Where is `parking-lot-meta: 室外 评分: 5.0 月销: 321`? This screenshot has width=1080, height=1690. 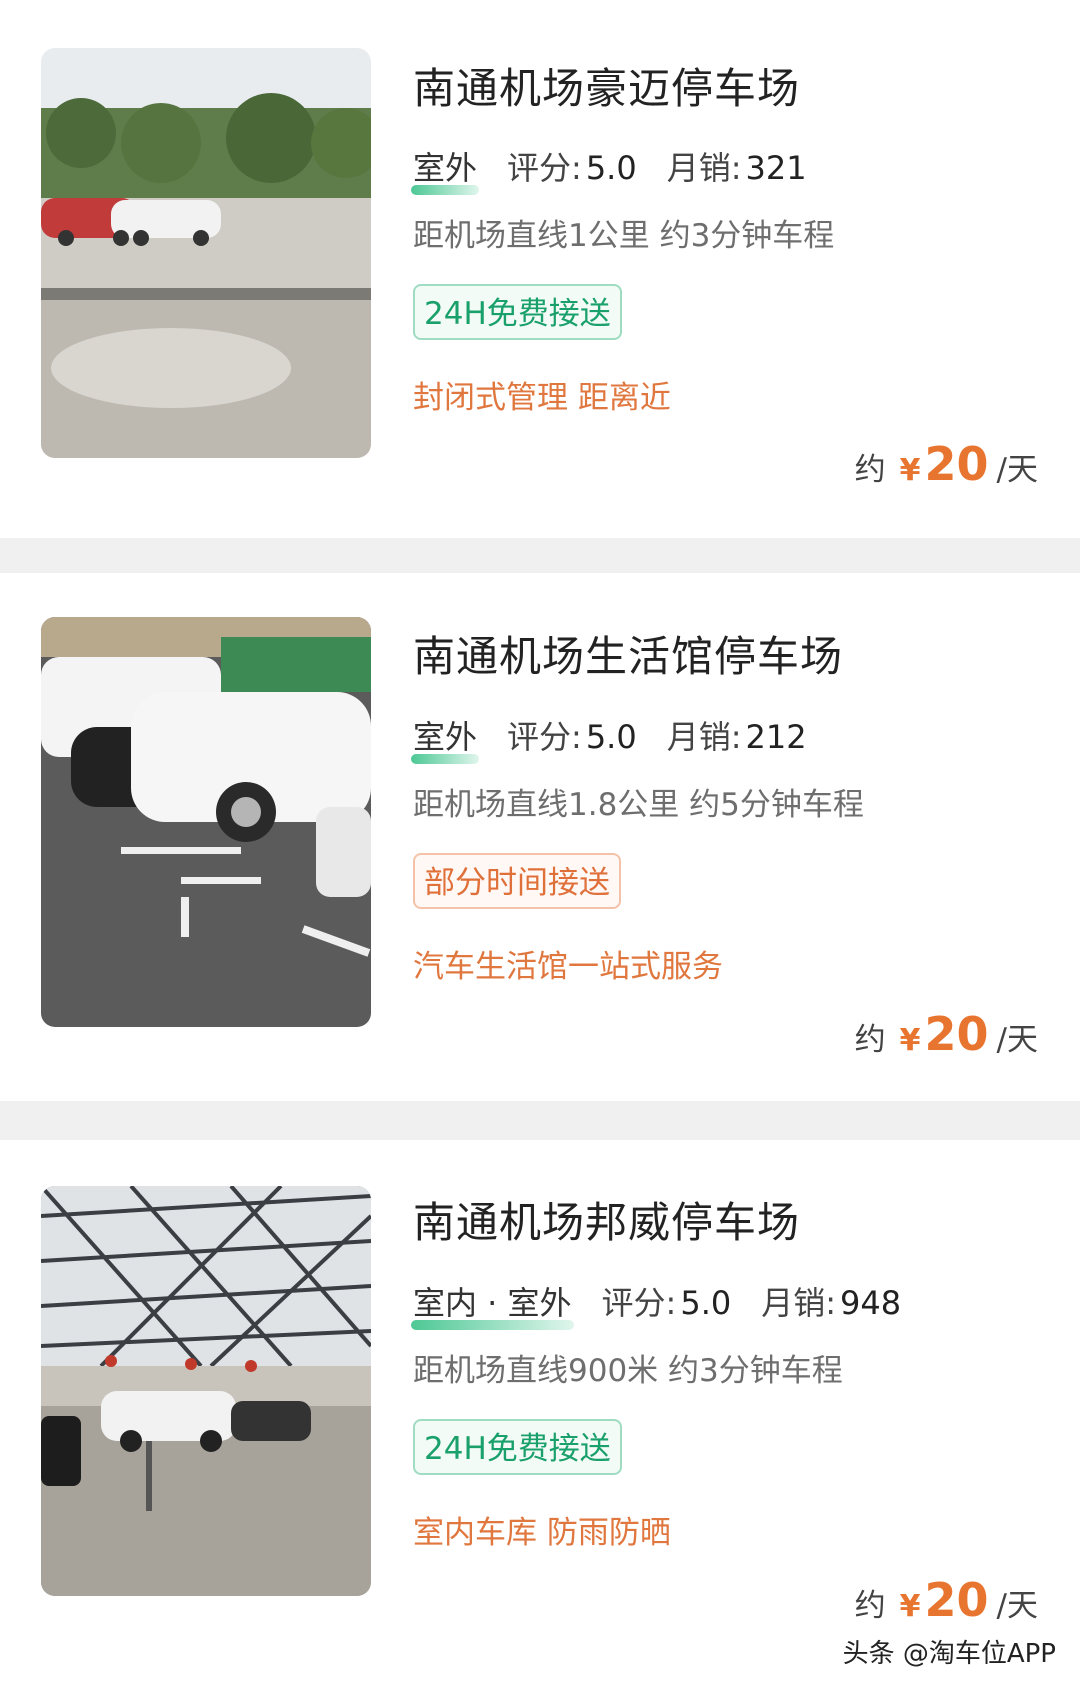 parking-lot-meta: 室外 评分: 5.0 月销: 321 is located at coordinates (623, 169).